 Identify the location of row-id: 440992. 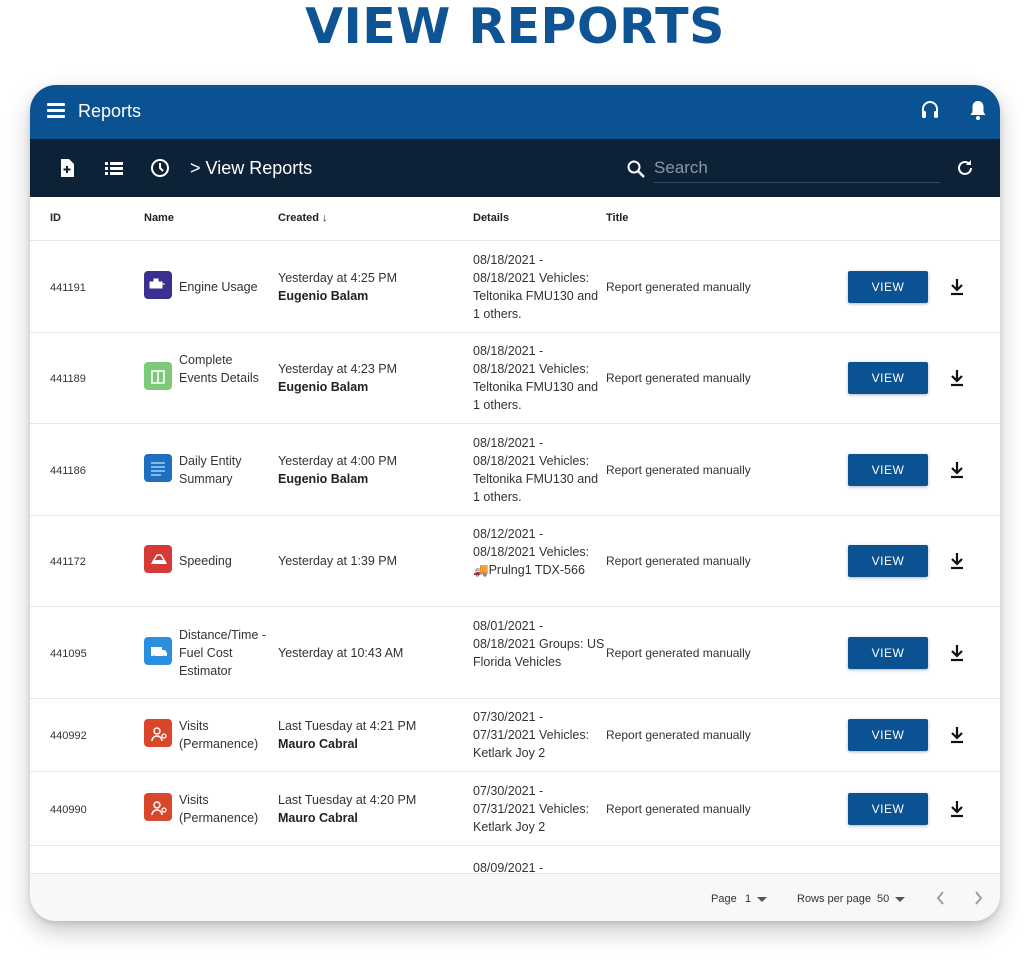
(68, 736).